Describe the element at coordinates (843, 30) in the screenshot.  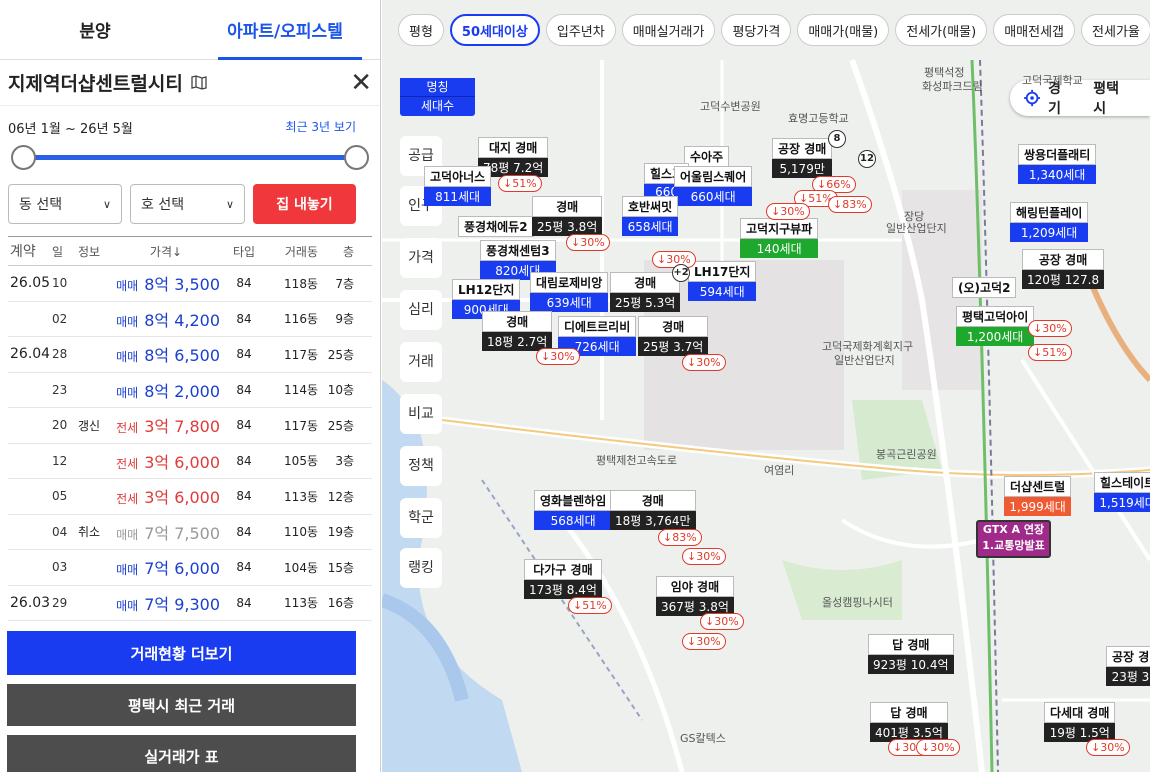
I see `filter-chip: 매매가(매물)` at that location.